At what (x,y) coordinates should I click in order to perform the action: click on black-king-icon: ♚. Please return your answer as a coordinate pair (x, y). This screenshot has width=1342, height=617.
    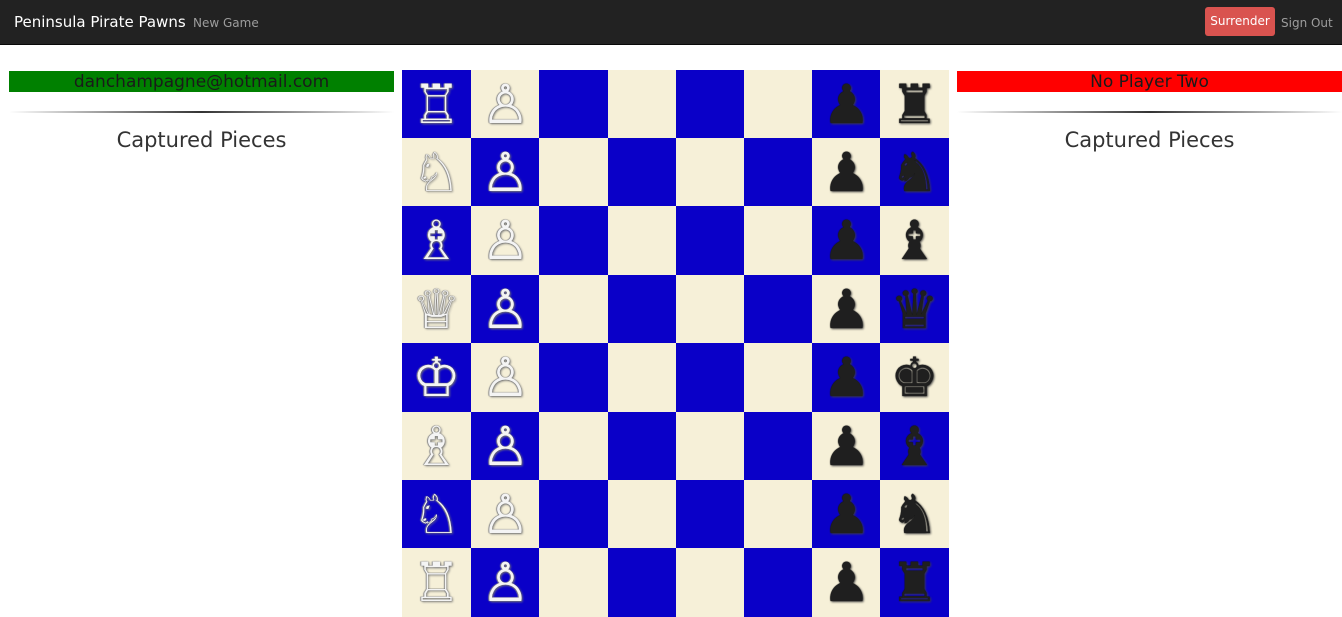
    Looking at the image, I should click on (914, 377).